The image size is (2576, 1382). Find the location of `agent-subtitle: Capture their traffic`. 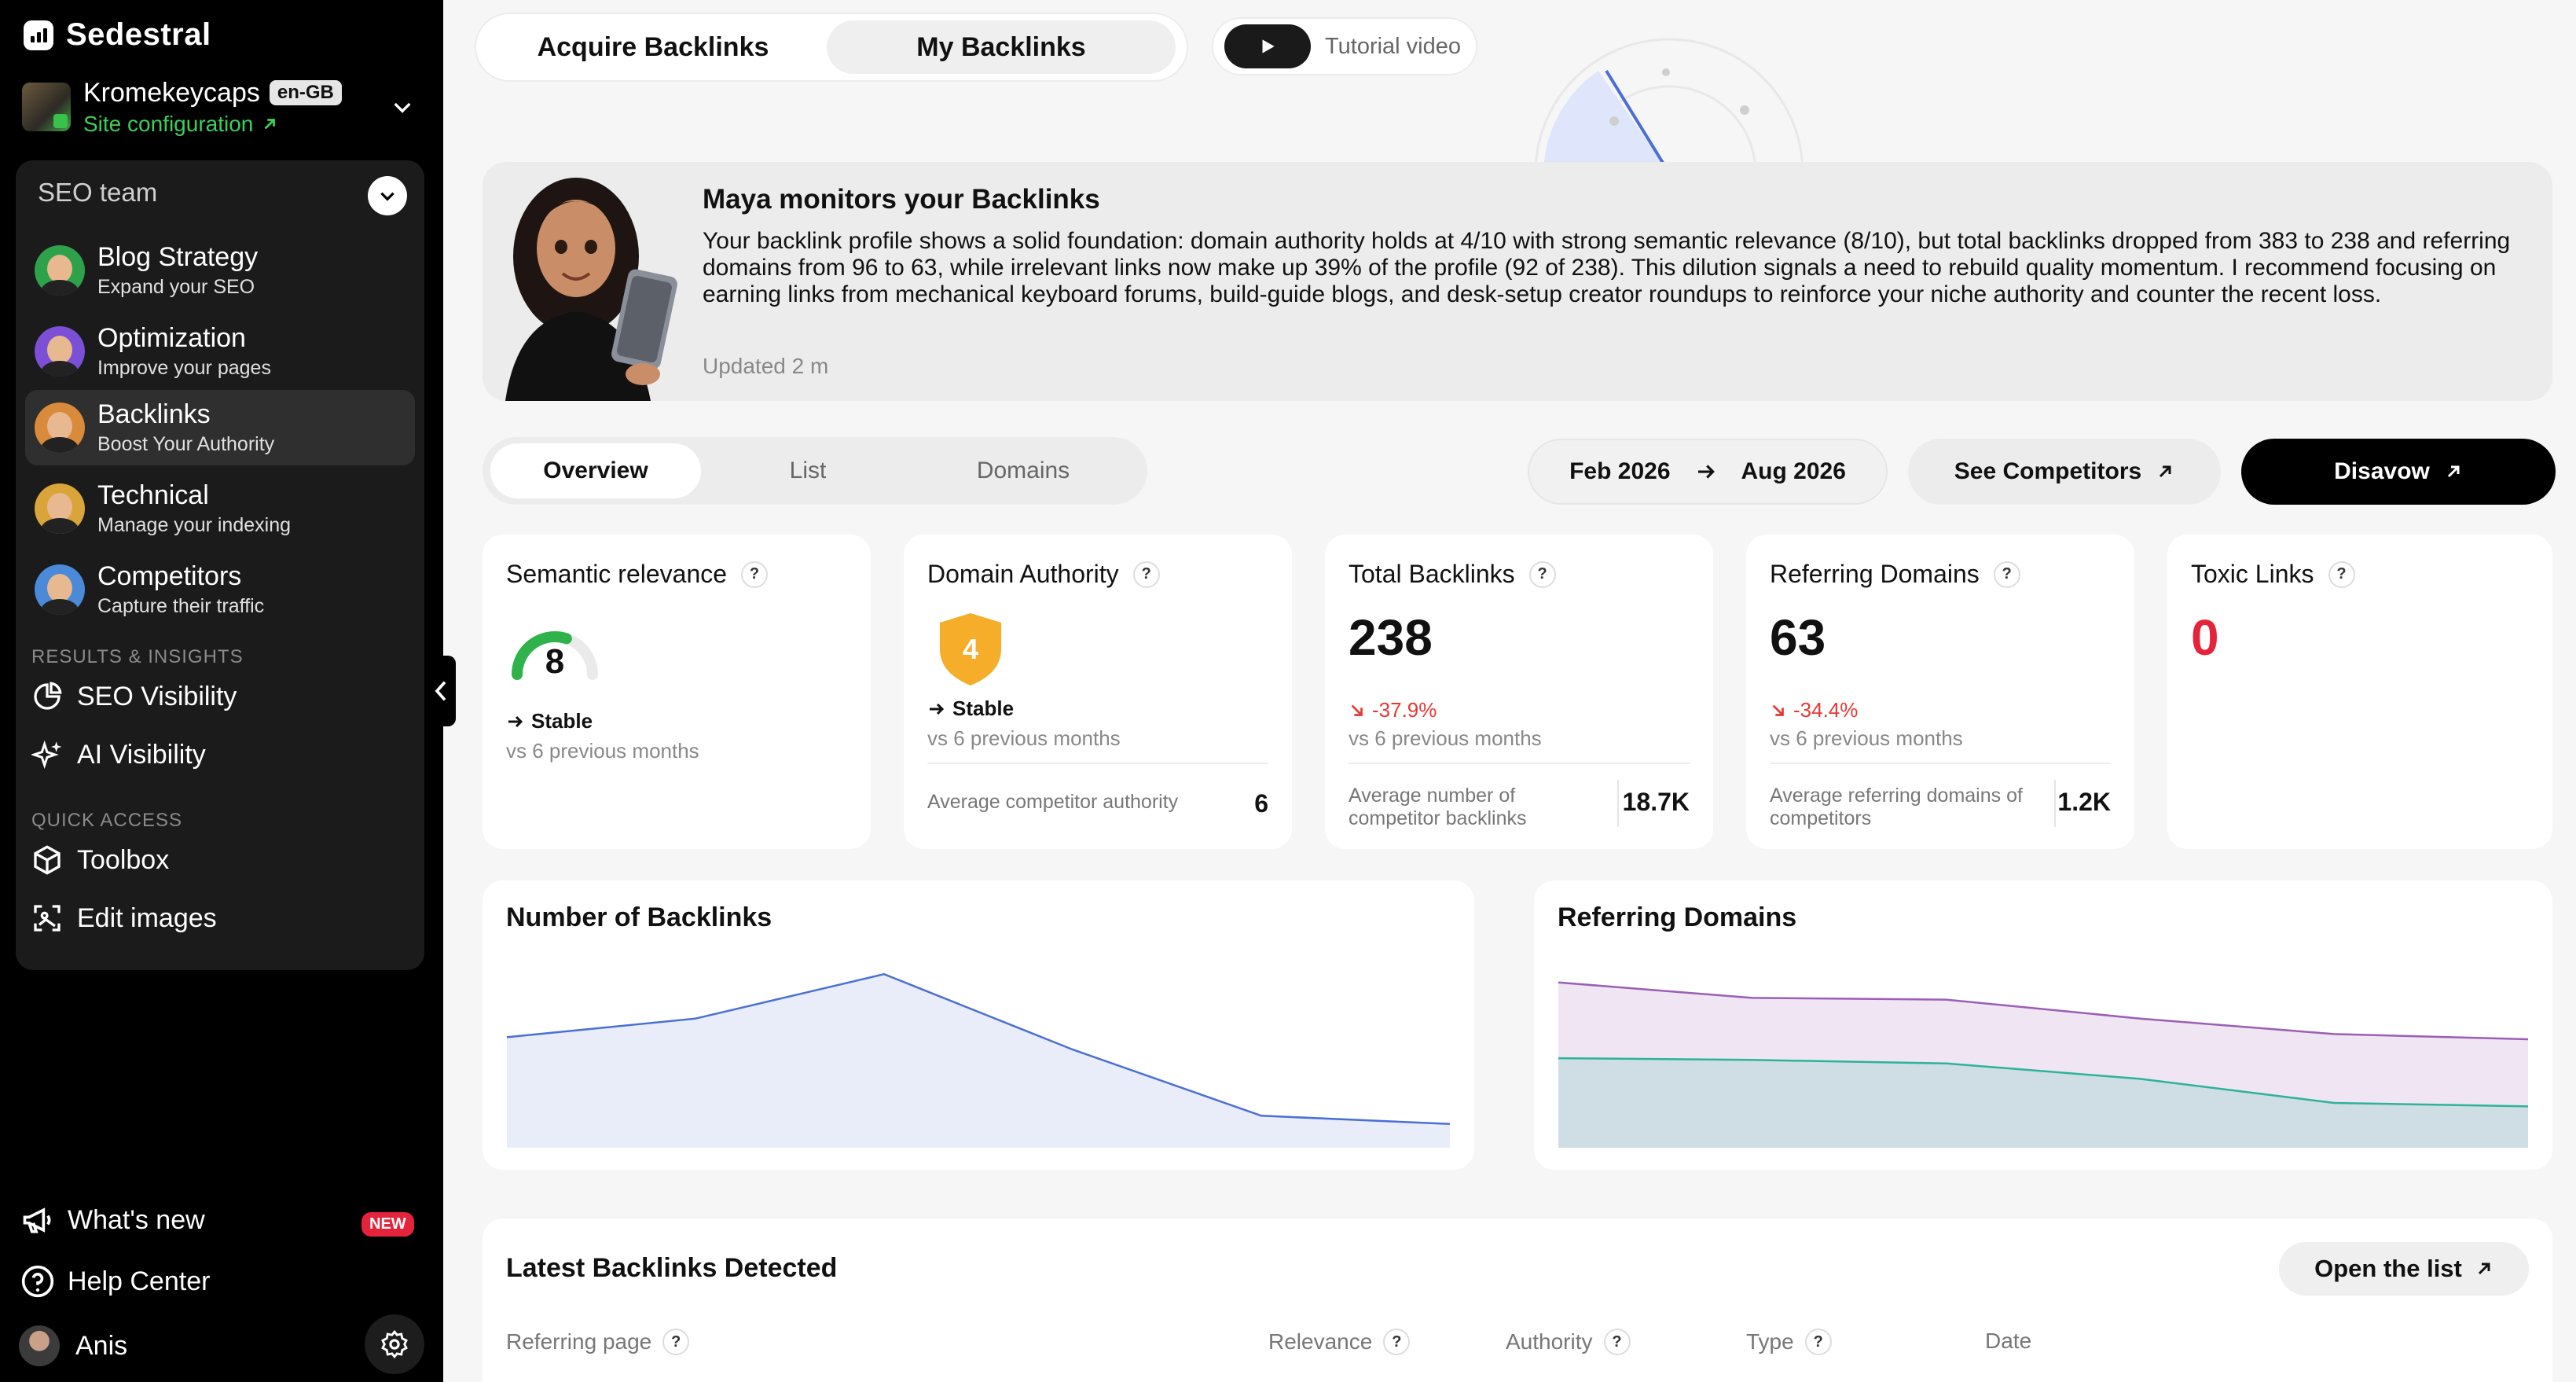

agent-subtitle: Capture their traffic is located at coordinates (181, 606).